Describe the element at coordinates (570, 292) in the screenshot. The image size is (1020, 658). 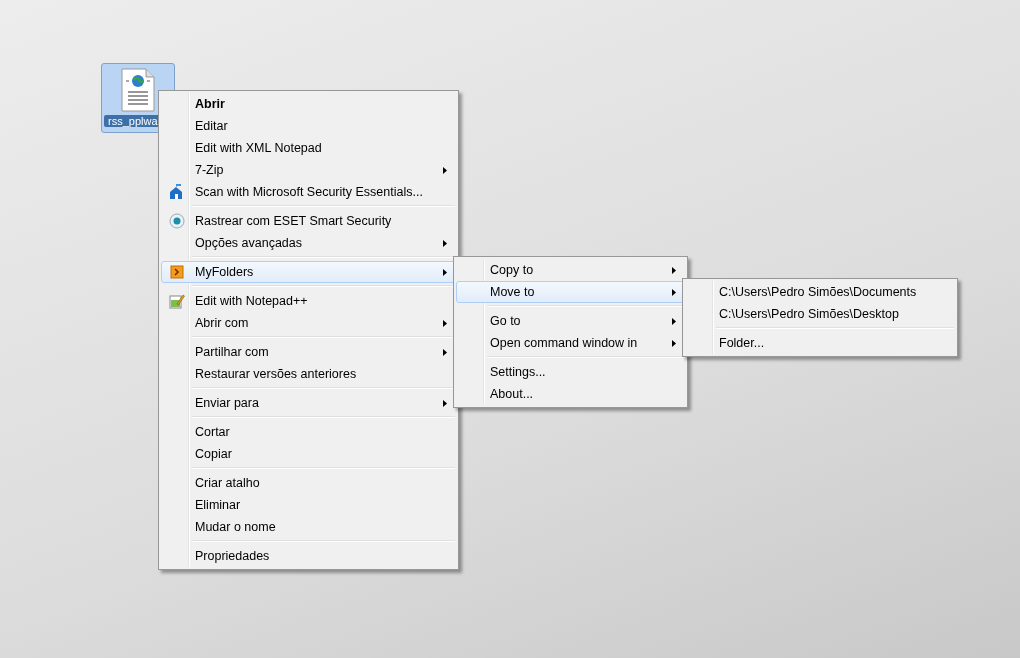
I see `menu-item: Move to` at that location.